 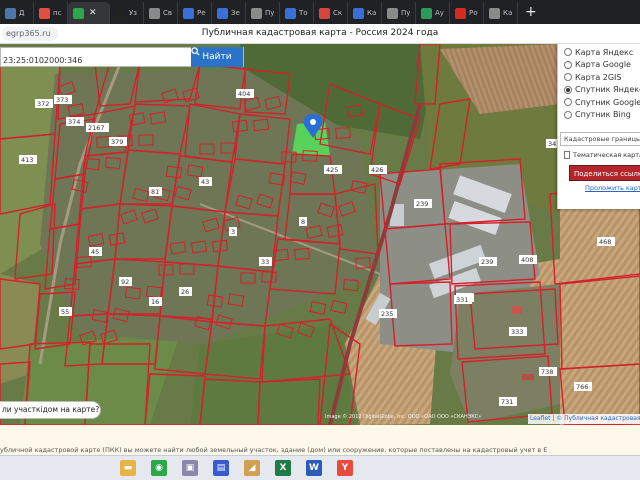 What do you see at coordinates (74, 122) in the screenshot?
I see `parcel-label: 374` at bounding box center [74, 122].